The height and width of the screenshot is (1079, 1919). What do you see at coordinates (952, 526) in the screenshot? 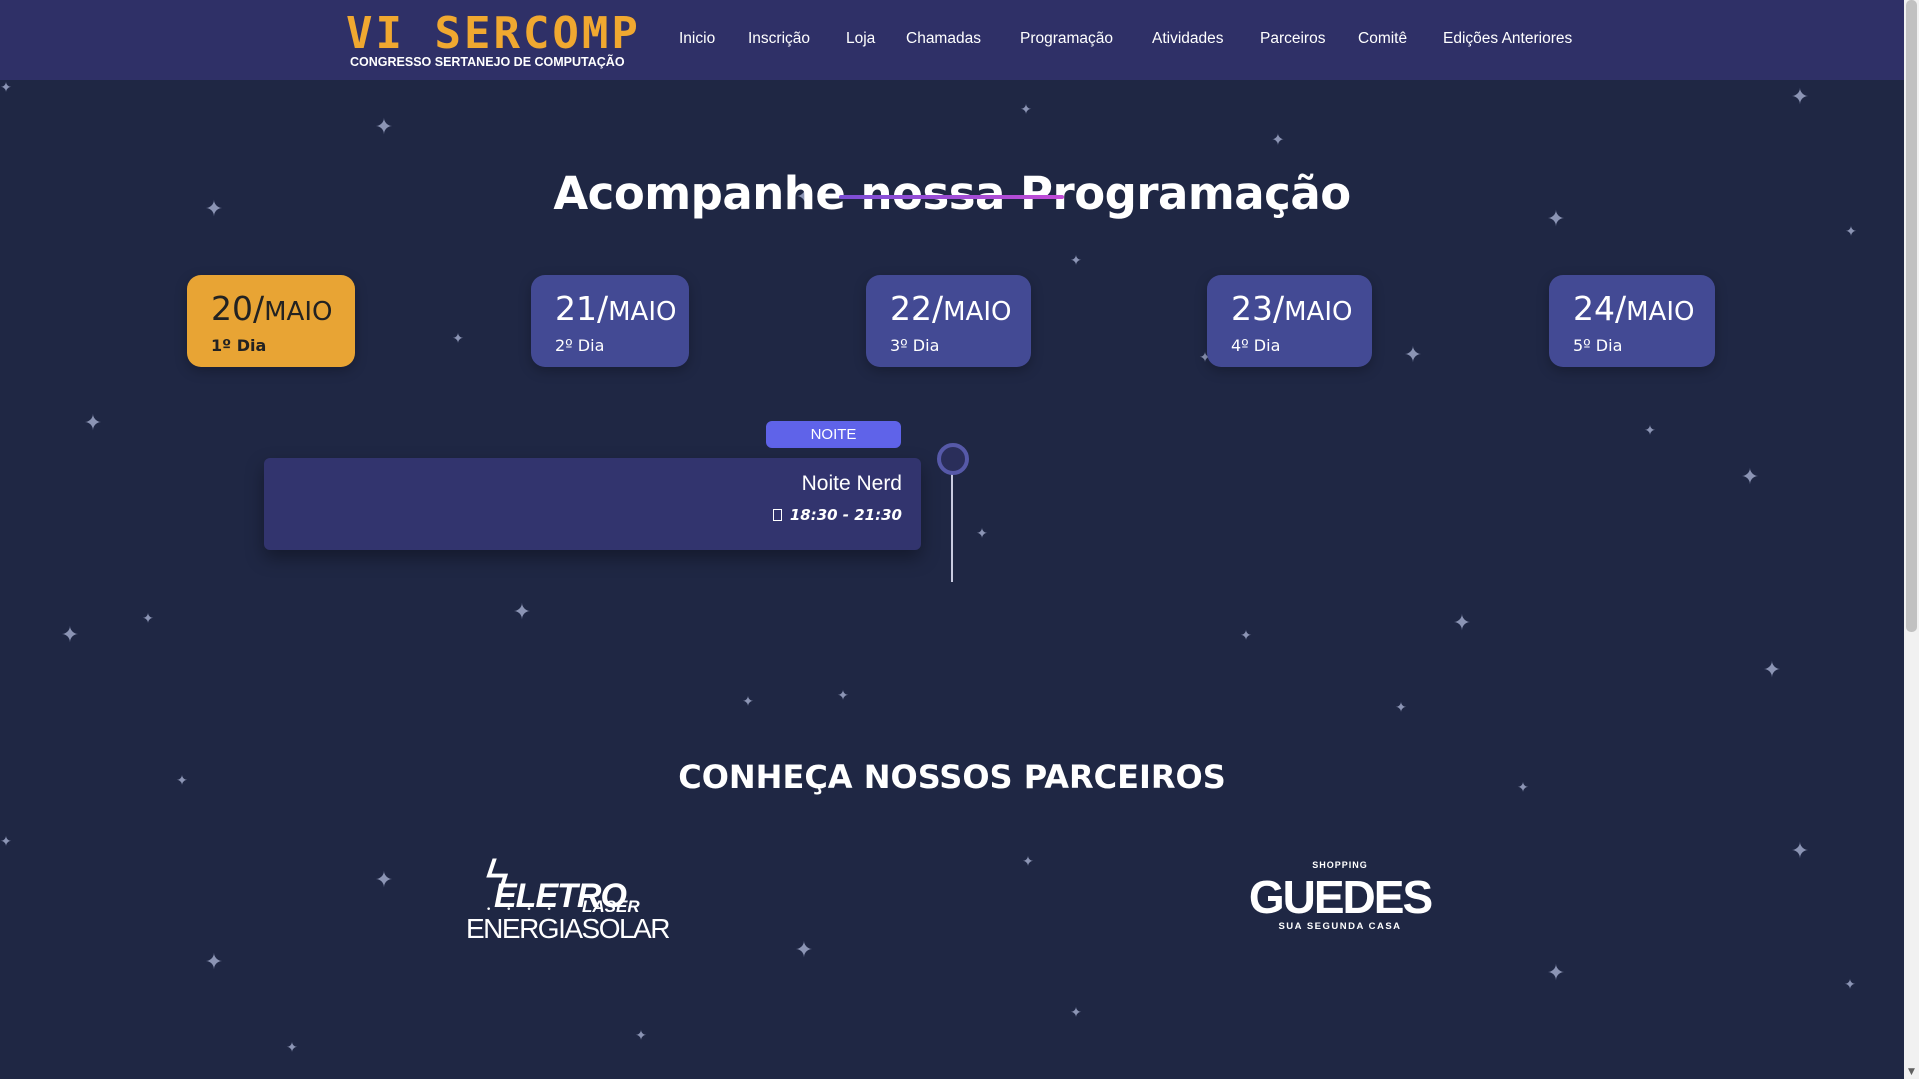
I see `timeline-line` at bounding box center [952, 526].